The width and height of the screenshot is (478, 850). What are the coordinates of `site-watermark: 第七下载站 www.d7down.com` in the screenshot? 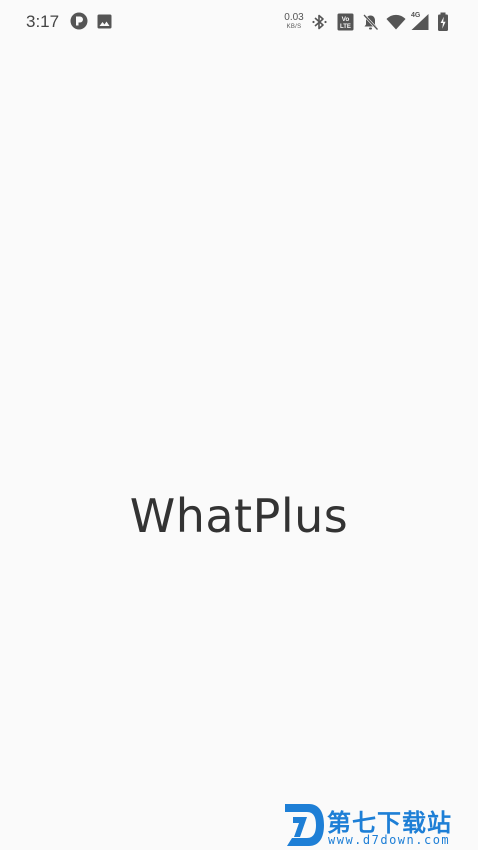 It's located at (380, 825).